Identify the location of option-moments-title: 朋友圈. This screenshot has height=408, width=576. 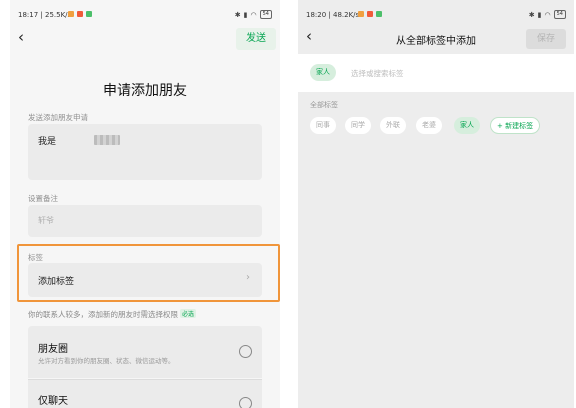
(53, 349).